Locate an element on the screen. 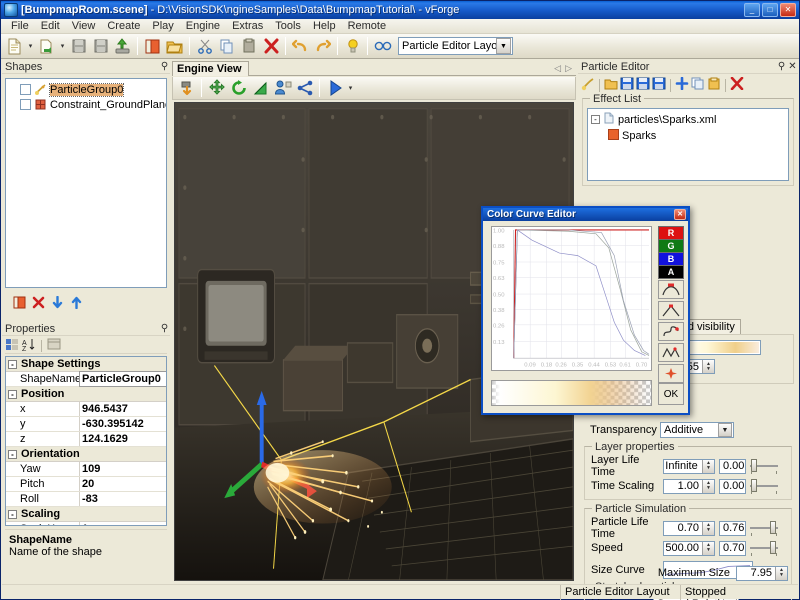 The width and height of the screenshot is (800, 600). new-scene-dropdown: ▾ is located at coordinates (30, 46).